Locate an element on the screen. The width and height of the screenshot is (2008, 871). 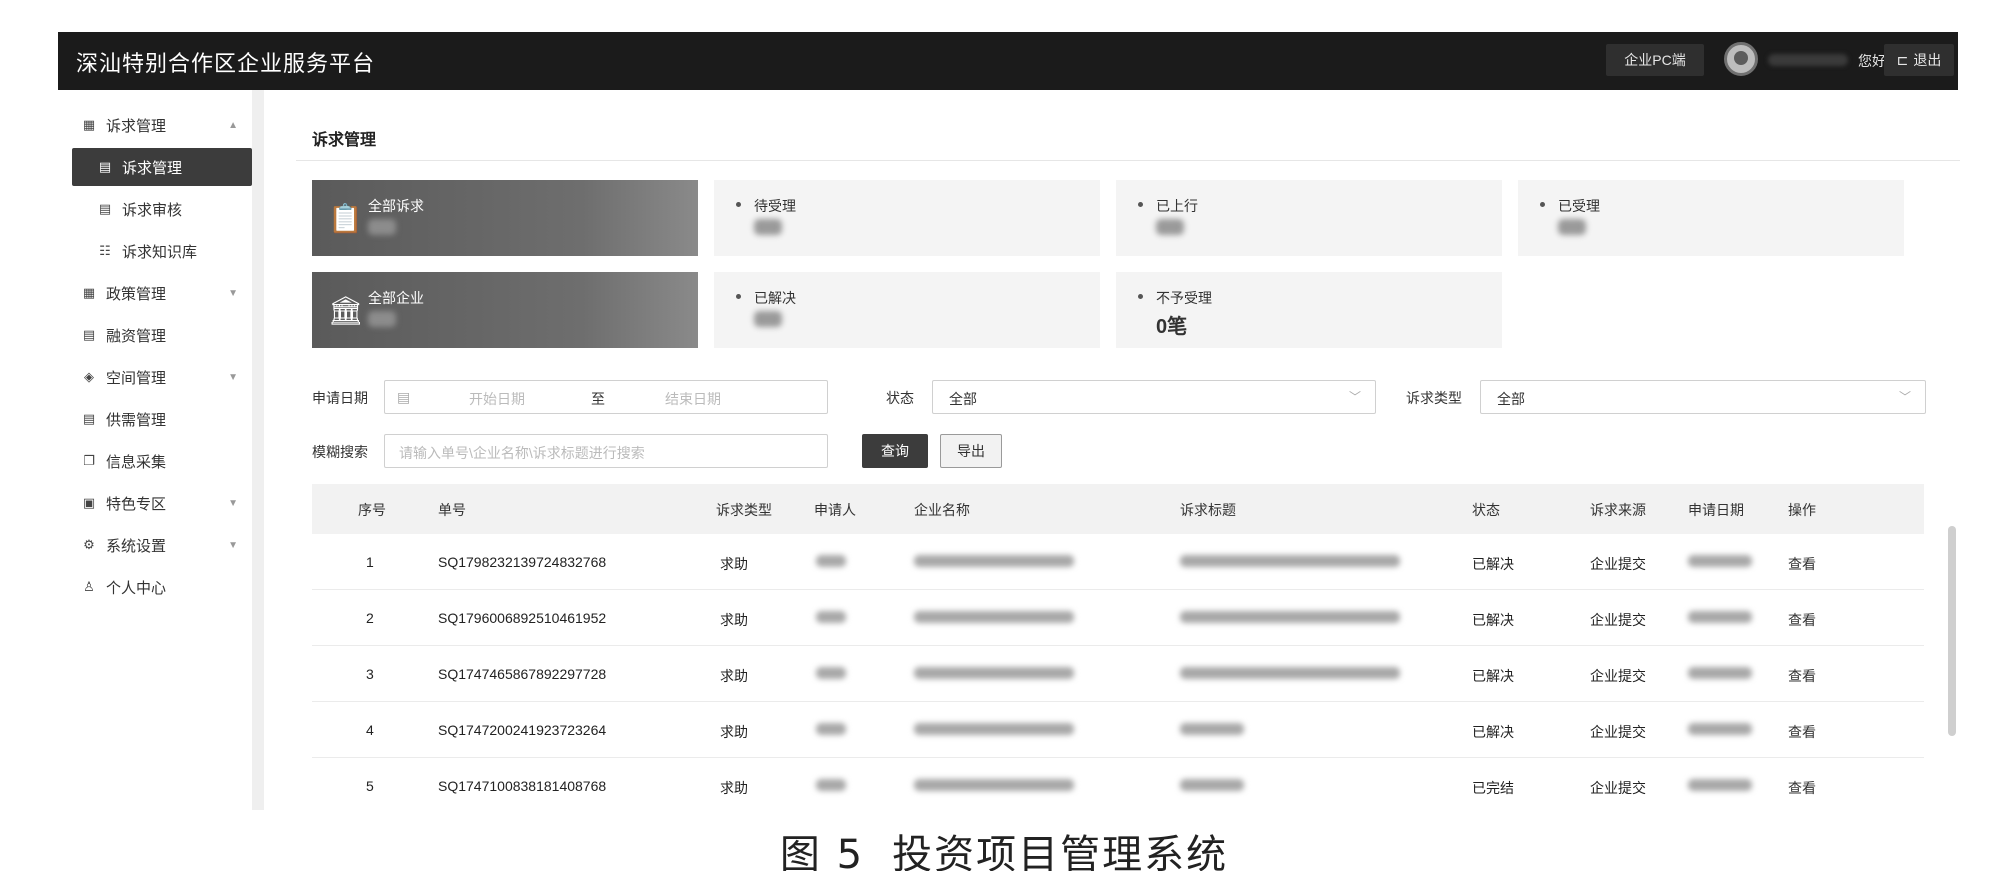
sidebar-item-label: 诉求管理 is located at coordinates (136, 126).